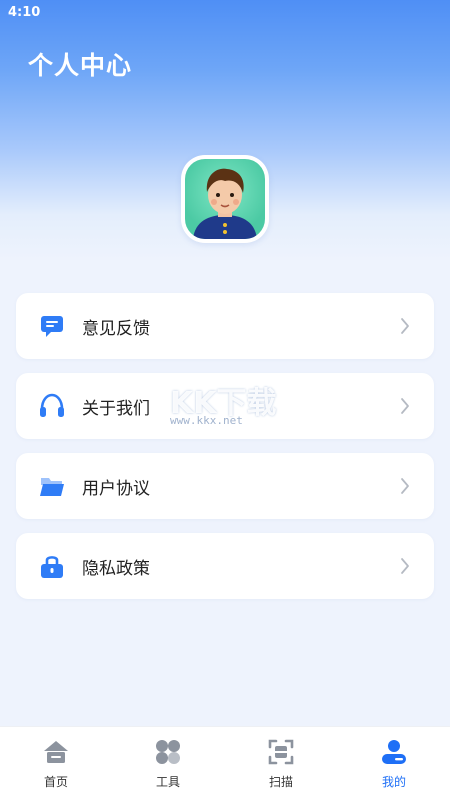 The height and width of the screenshot is (801, 450). What do you see at coordinates (281, 752) in the screenshot?
I see `scan-icon` at bounding box center [281, 752].